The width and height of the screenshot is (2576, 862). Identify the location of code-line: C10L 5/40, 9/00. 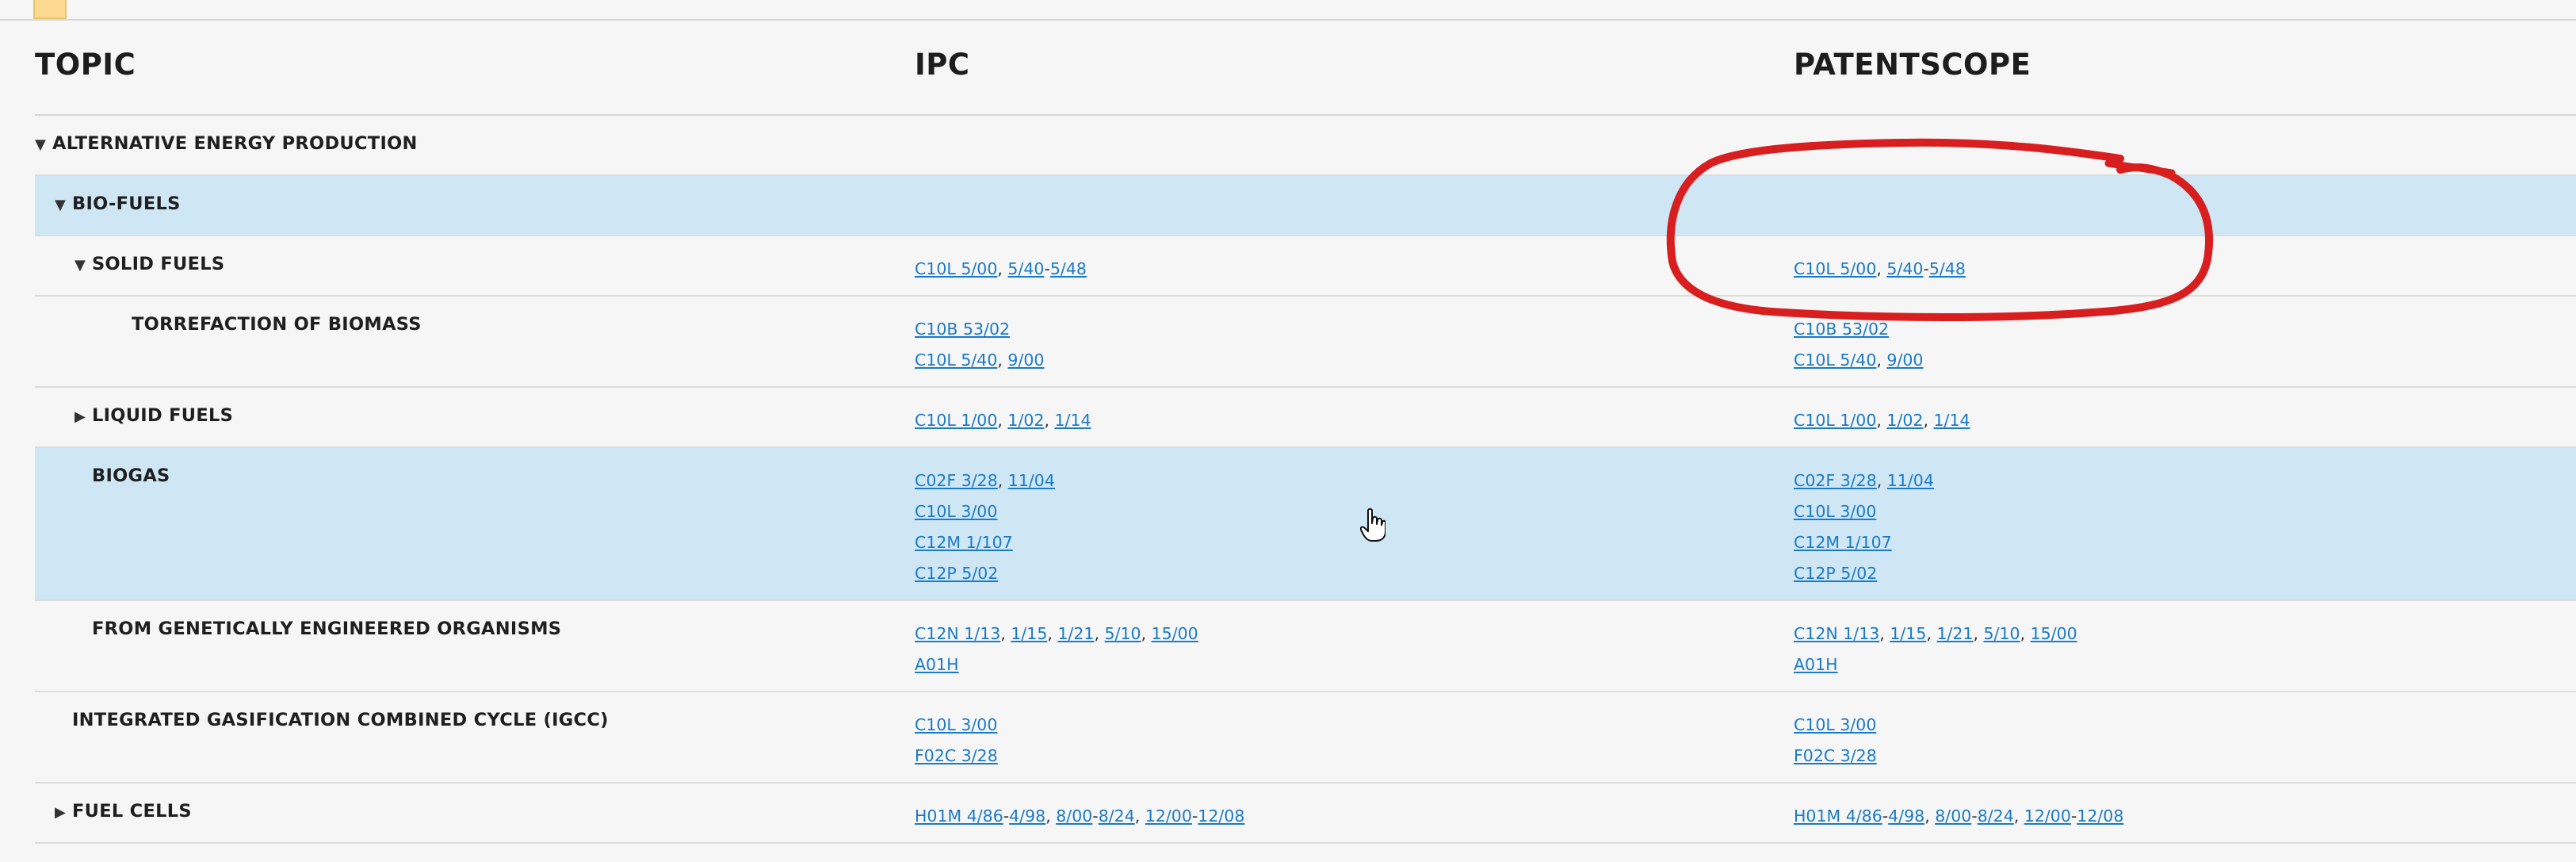
(1858, 360).